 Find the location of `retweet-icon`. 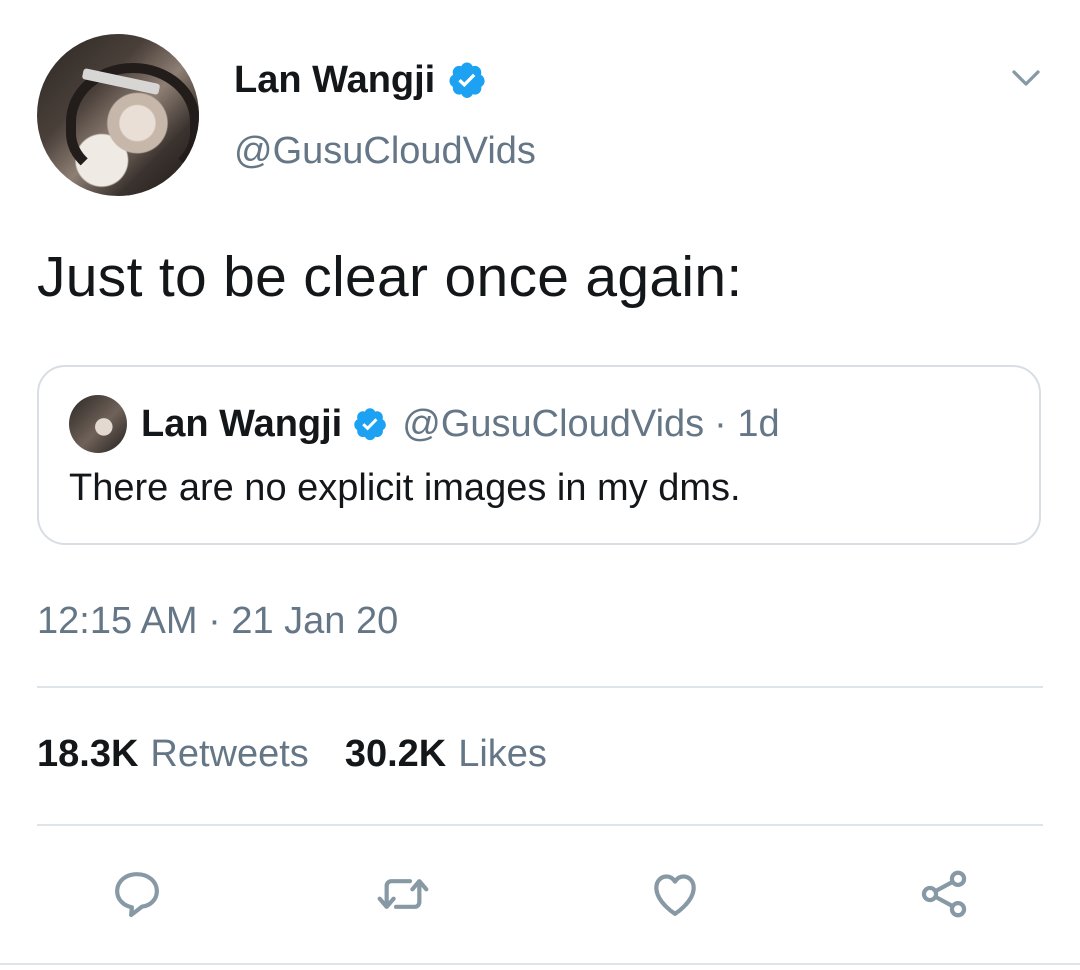

retweet-icon is located at coordinates (403, 894).